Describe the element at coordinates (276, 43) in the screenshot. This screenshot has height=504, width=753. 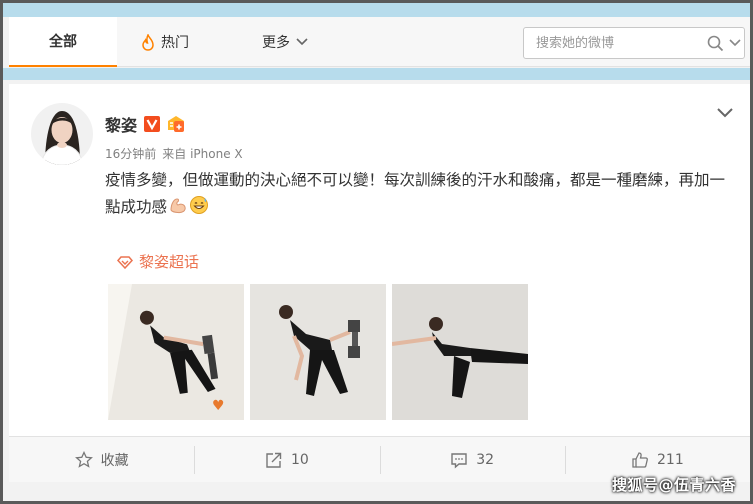
I see `tab-label: 更多` at that location.